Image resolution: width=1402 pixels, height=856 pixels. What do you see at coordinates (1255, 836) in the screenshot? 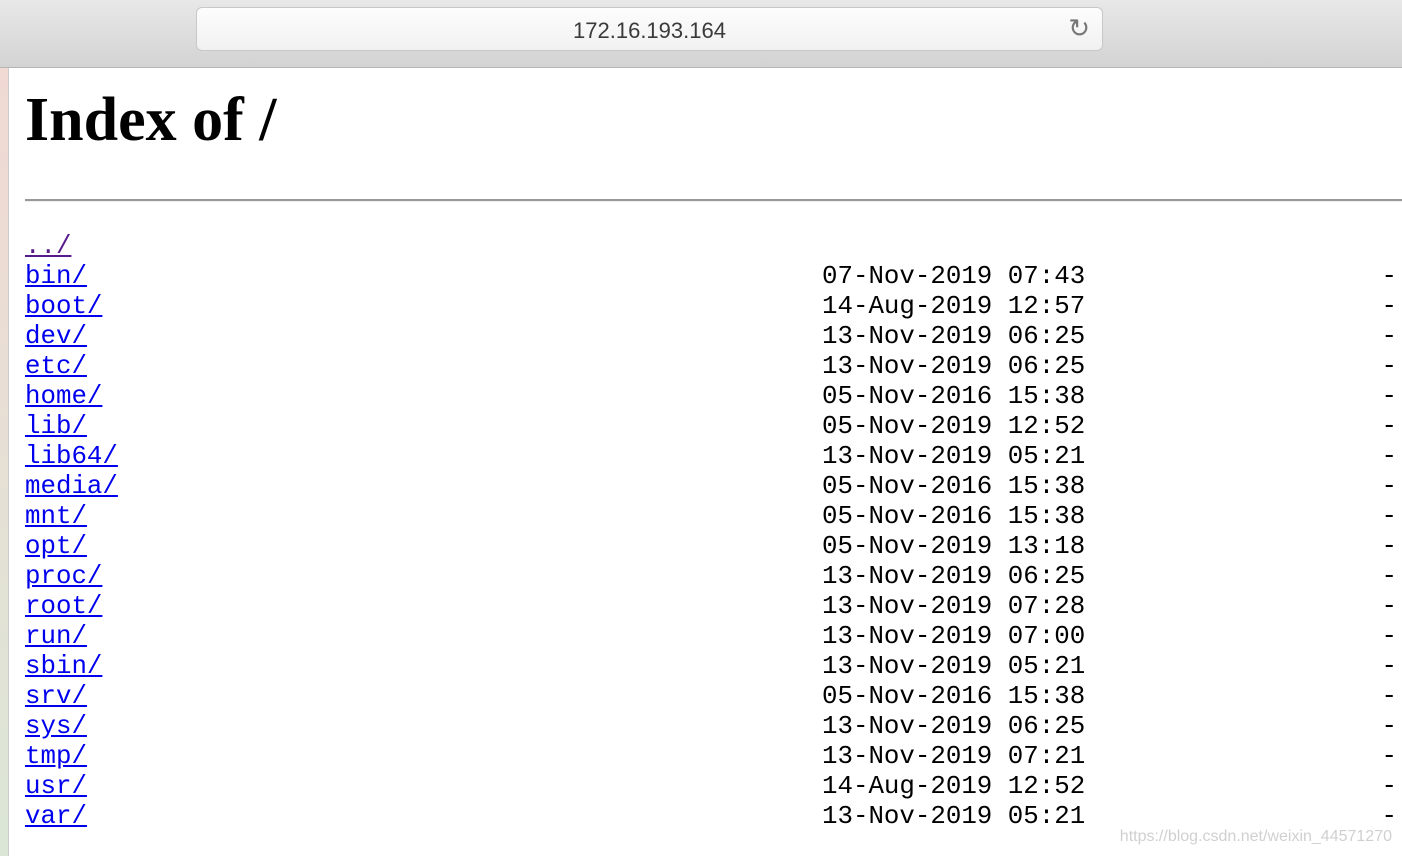
I see `watermark: https://blog.csdn.net/weixin_44571270` at bounding box center [1255, 836].